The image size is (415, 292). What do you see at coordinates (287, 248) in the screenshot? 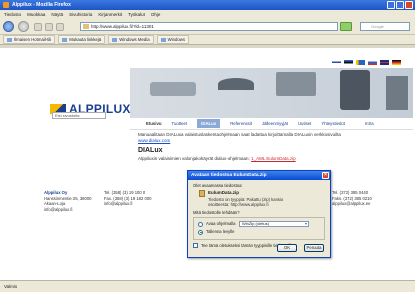
I see `ok-button: OK` at bounding box center [287, 248].